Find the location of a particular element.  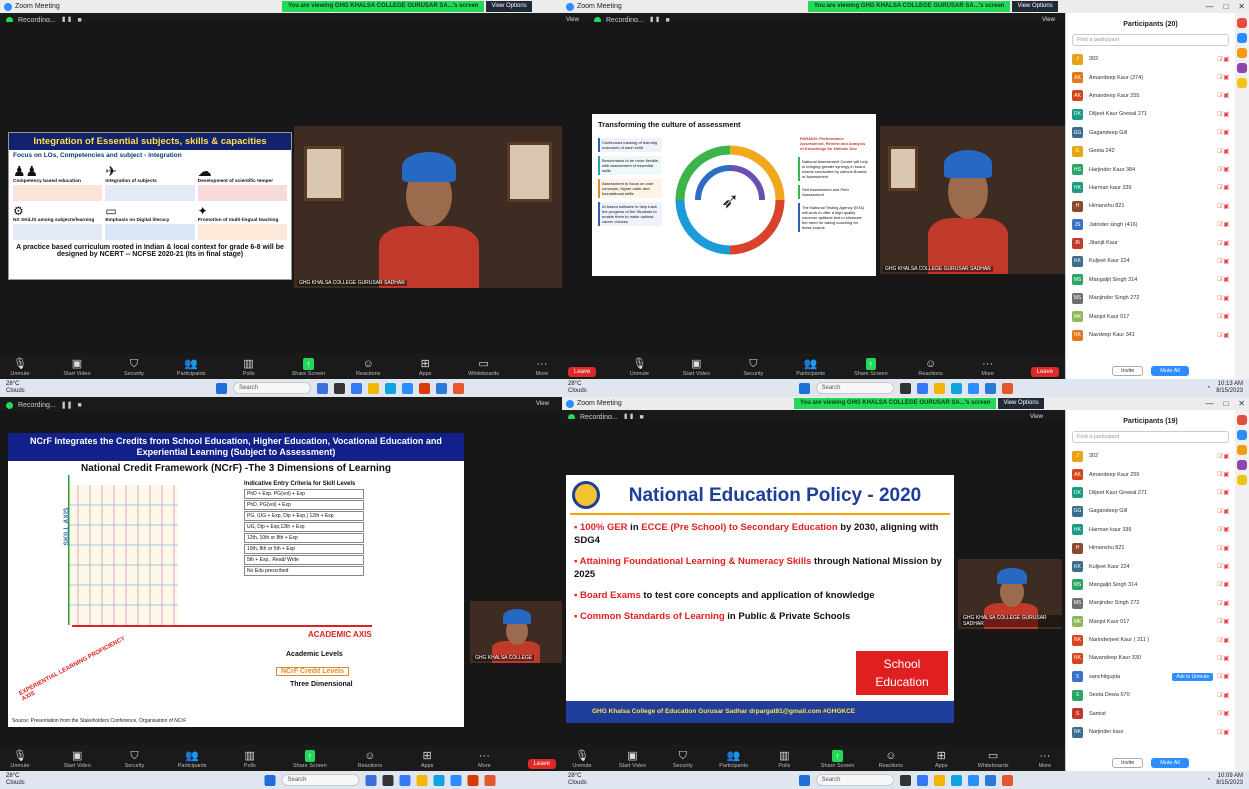

participant-row: NK Narjinder kaur 🎙̸ ▣̸ is located at coordinates (1150, 732).